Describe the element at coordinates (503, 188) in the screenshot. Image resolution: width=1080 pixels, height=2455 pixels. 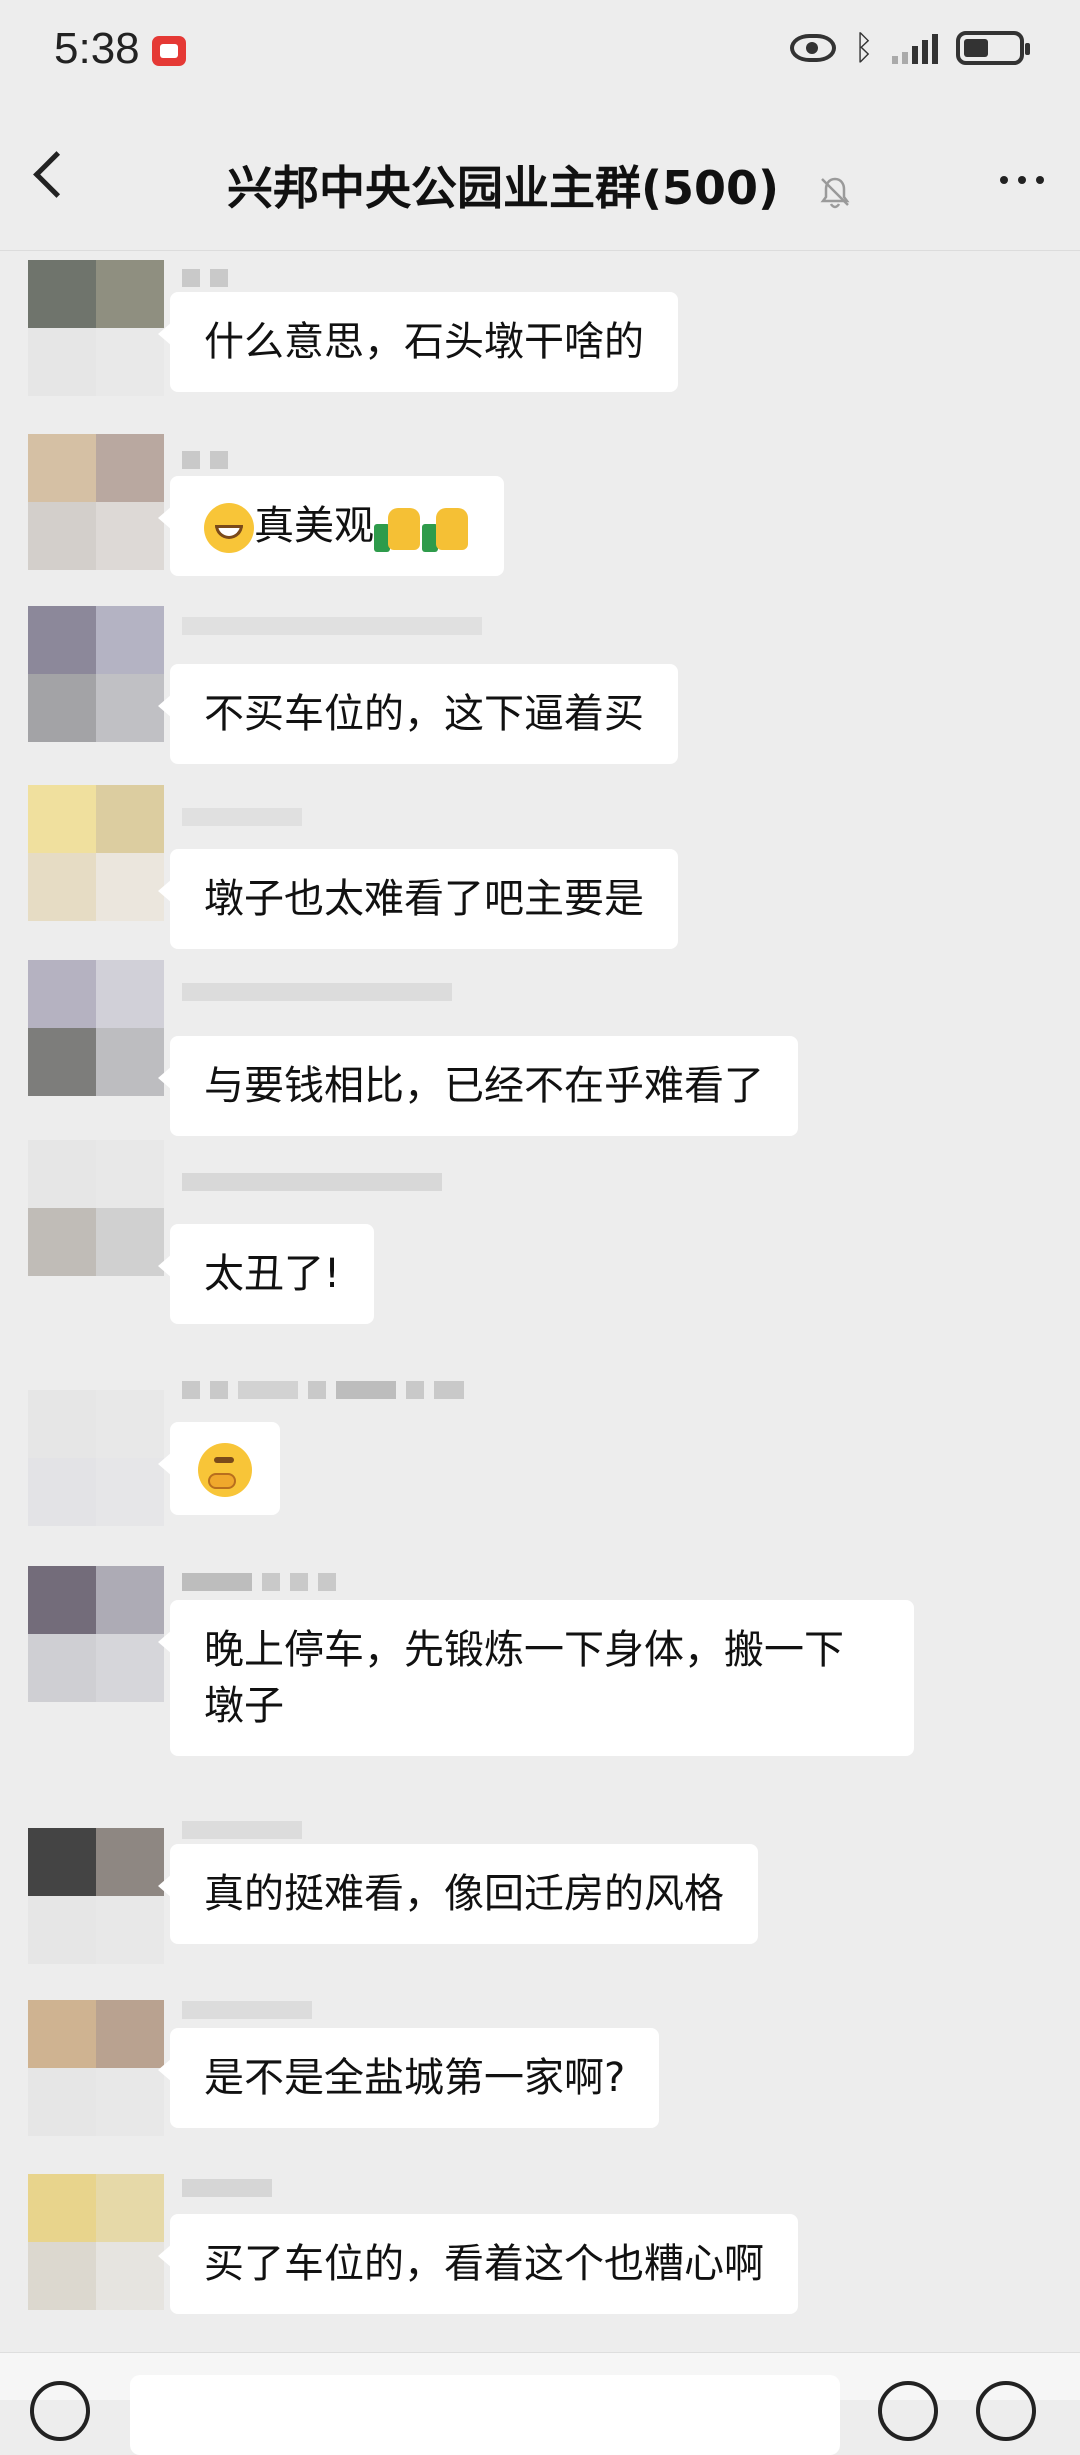
I see `group-name: 兴邦中央公园业主群(500)` at that location.